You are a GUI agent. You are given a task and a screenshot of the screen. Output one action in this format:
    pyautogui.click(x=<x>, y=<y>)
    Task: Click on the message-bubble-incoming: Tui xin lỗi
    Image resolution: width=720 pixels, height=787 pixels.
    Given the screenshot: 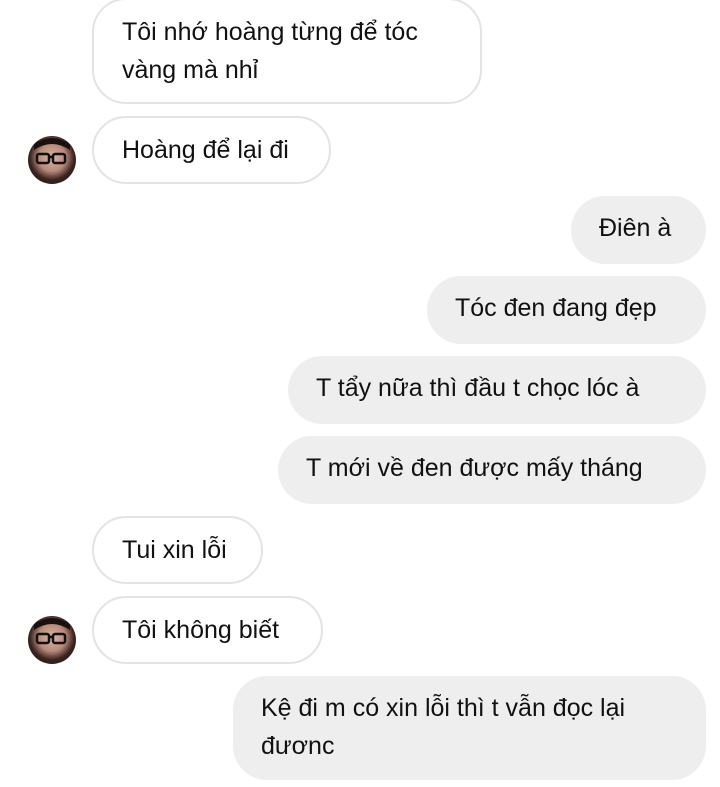 What is the action you would take?
    pyautogui.click(x=177, y=550)
    